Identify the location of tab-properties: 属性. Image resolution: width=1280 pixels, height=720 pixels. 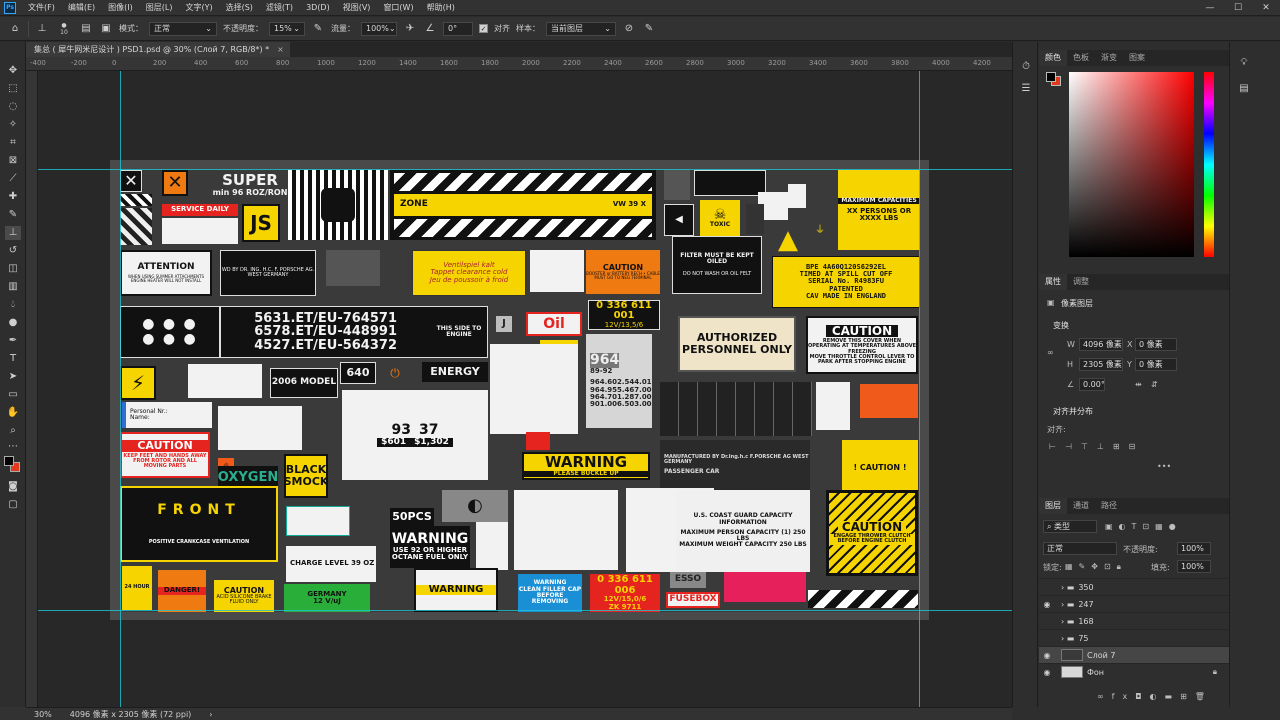
(1053, 282).